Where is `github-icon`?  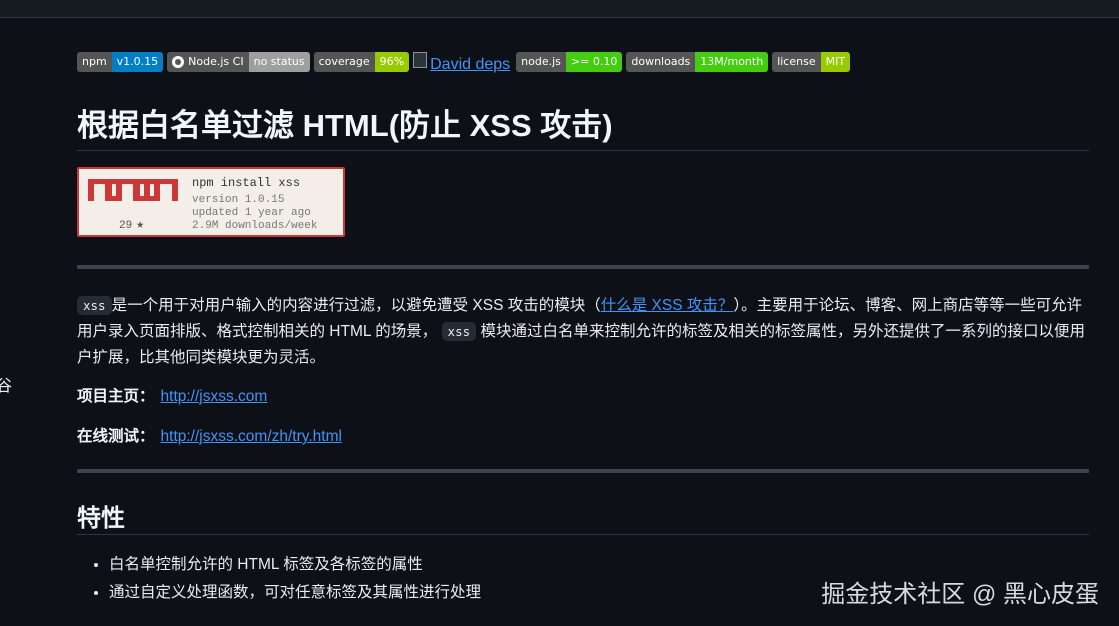 github-icon is located at coordinates (178, 62).